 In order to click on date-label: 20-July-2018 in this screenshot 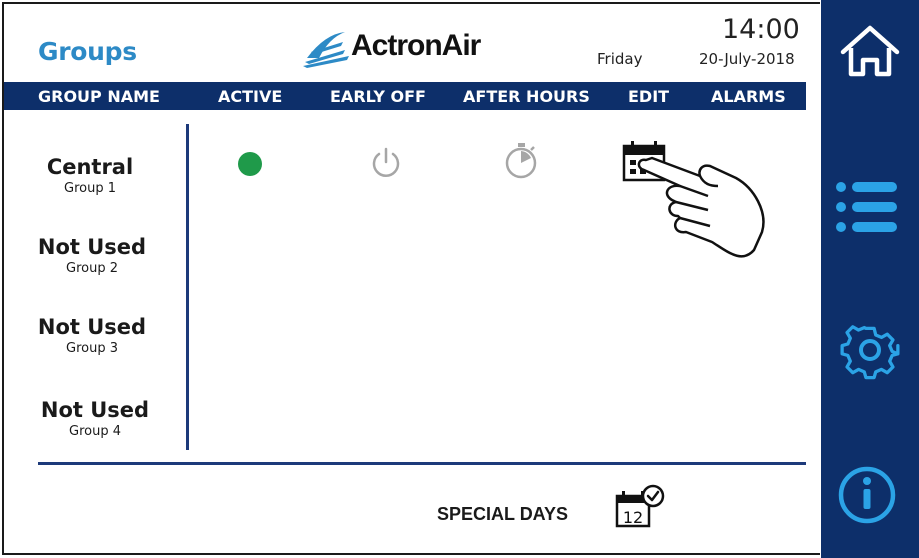, I will do `click(747, 59)`.